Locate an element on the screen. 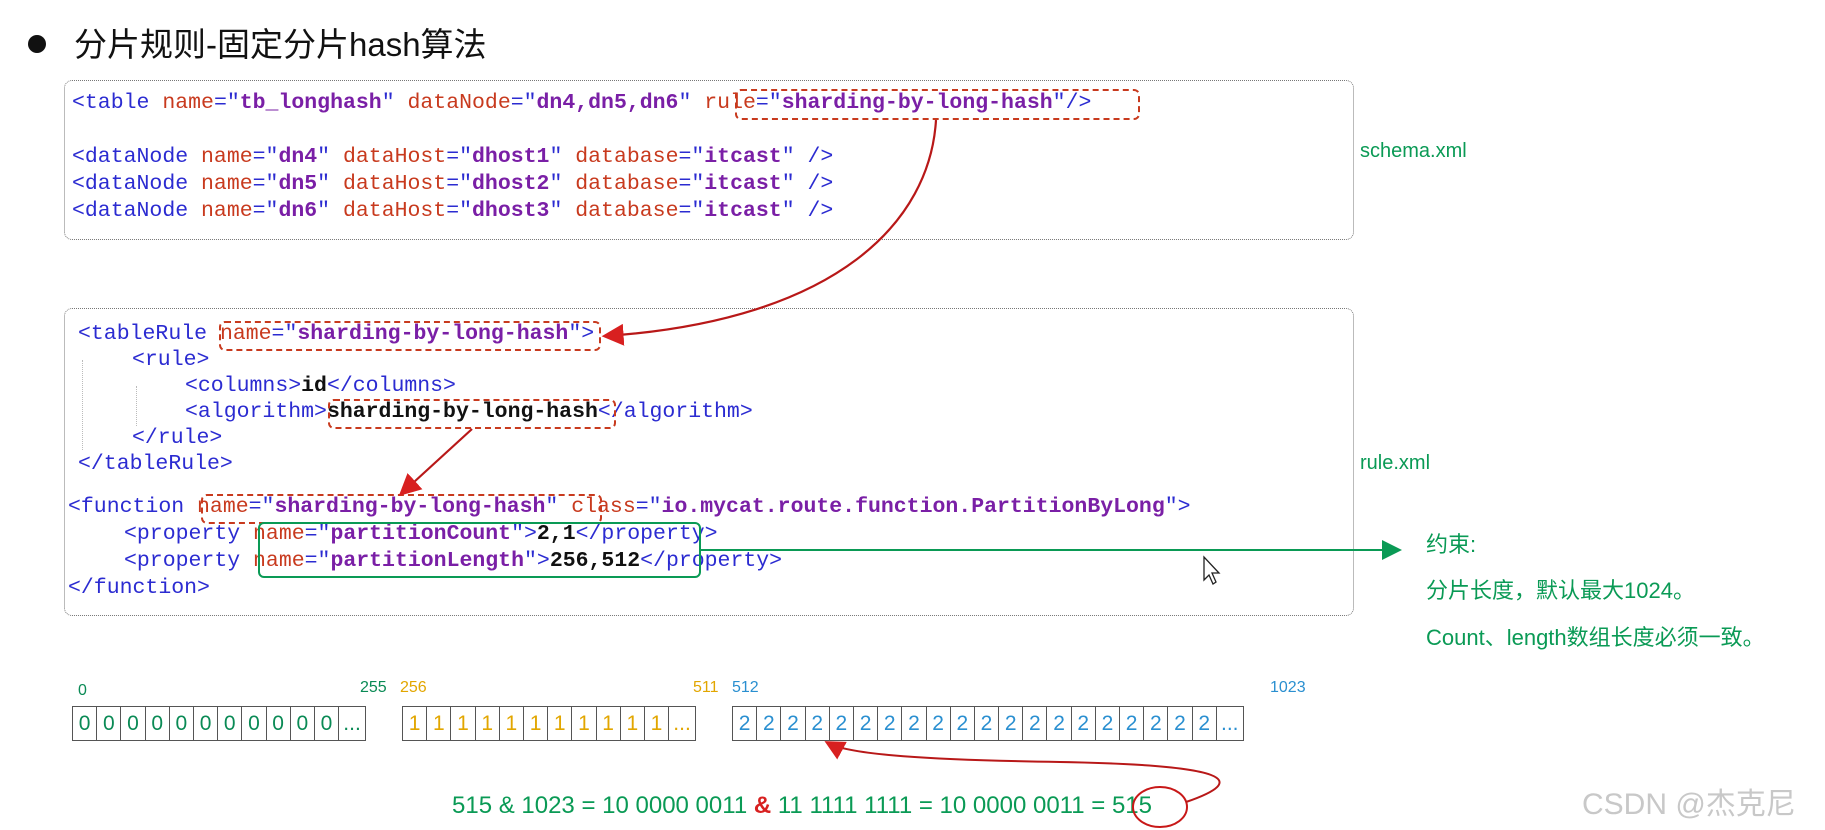 The width and height of the screenshot is (1825, 830). mouse-cursor-icon is located at coordinates (1212, 570).